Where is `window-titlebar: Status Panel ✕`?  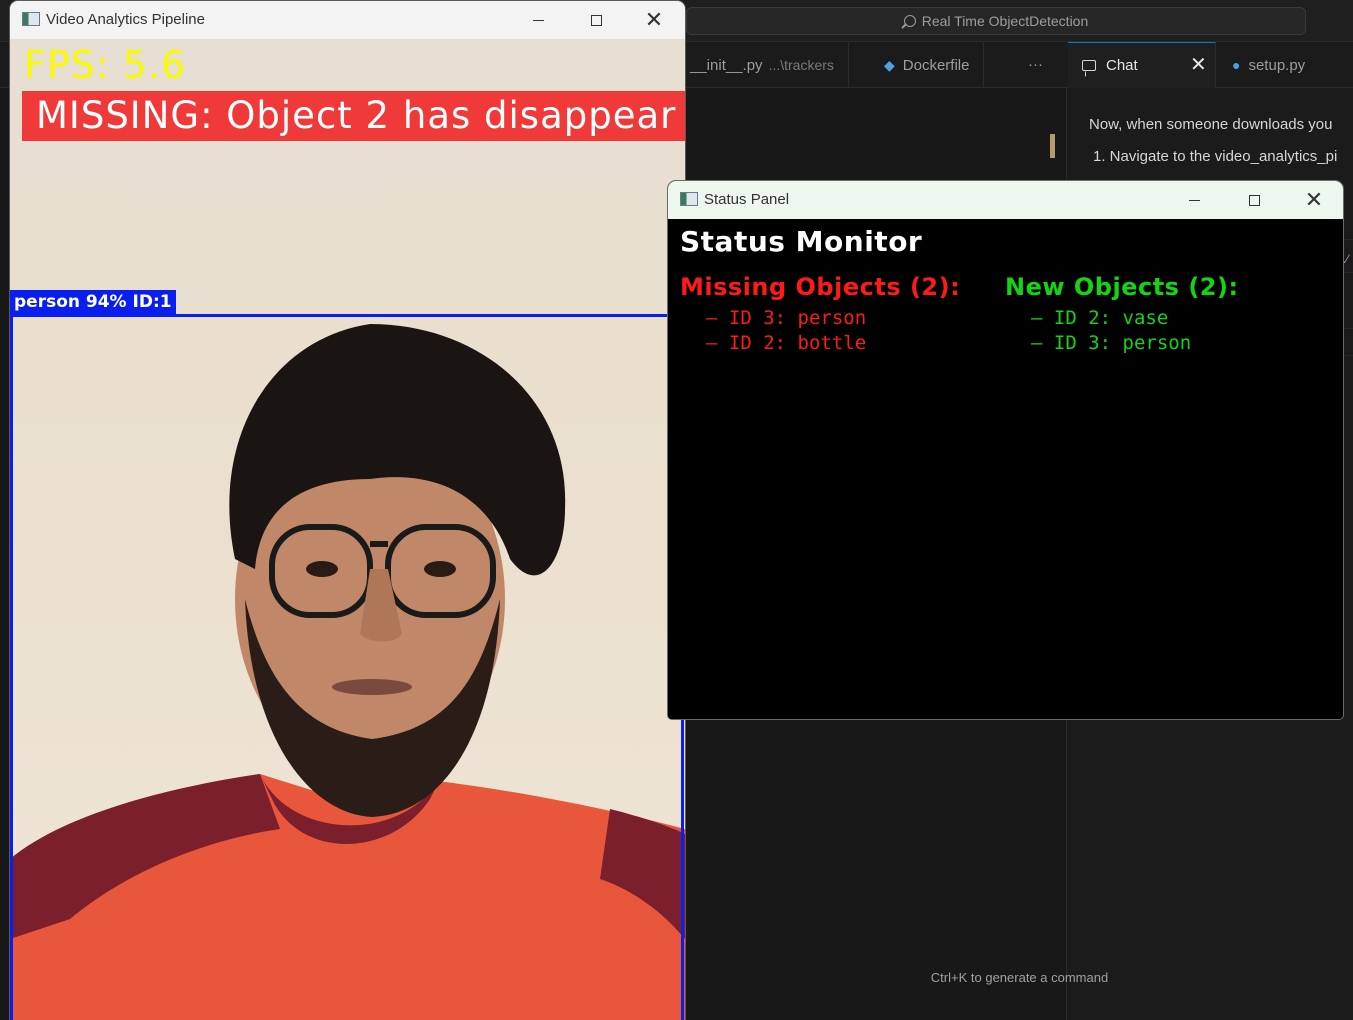
window-titlebar: Status Panel ✕ is located at coordinates (1005, 200).